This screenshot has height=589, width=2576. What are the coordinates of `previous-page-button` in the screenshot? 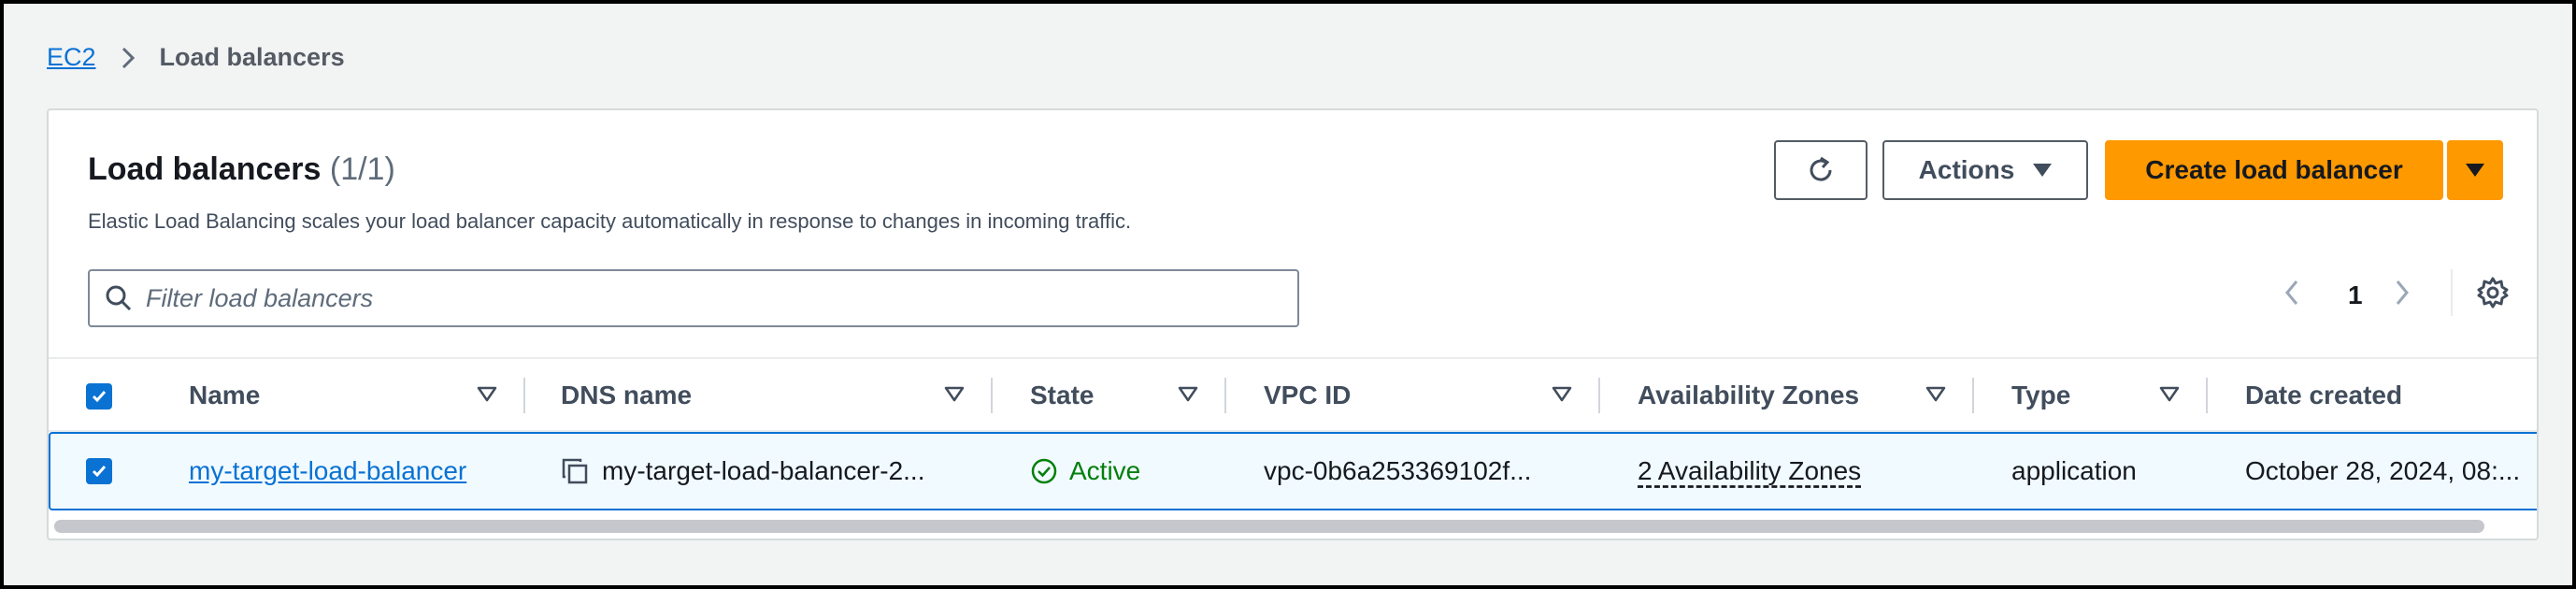 It's located at (2292, 293).